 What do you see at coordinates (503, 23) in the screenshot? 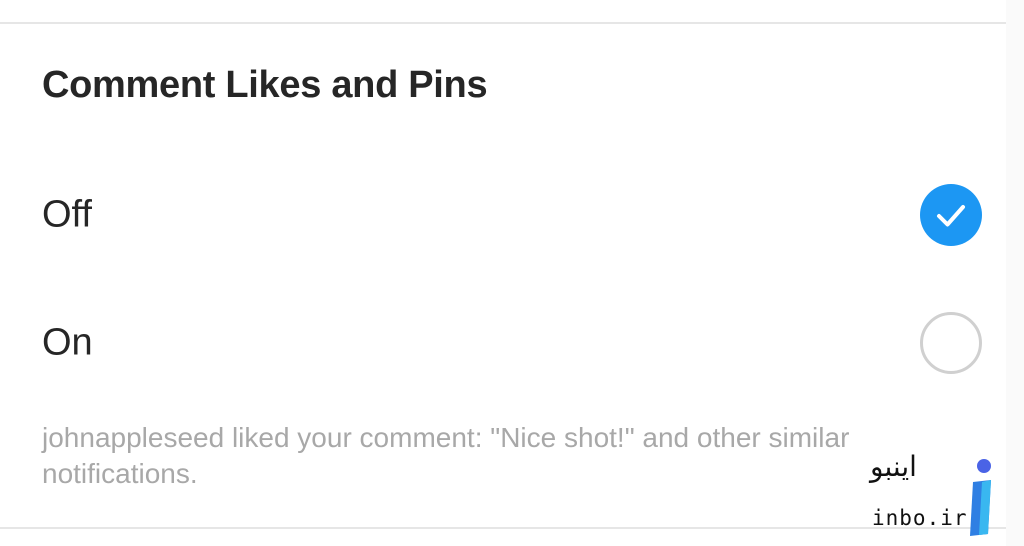
I see `top-divider` at bounding box center [503, 23].